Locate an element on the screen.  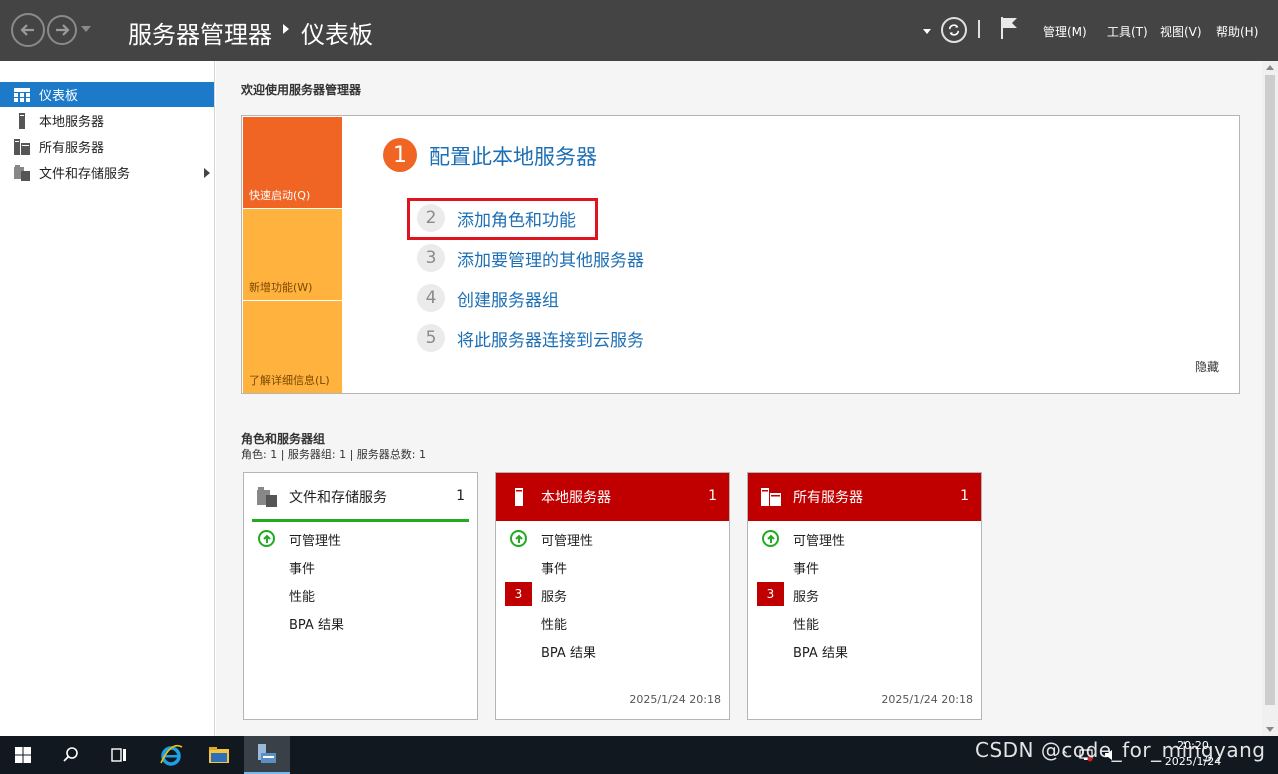
step-create-group: 4 创建服务器组 is located at coordinates (488, 298).